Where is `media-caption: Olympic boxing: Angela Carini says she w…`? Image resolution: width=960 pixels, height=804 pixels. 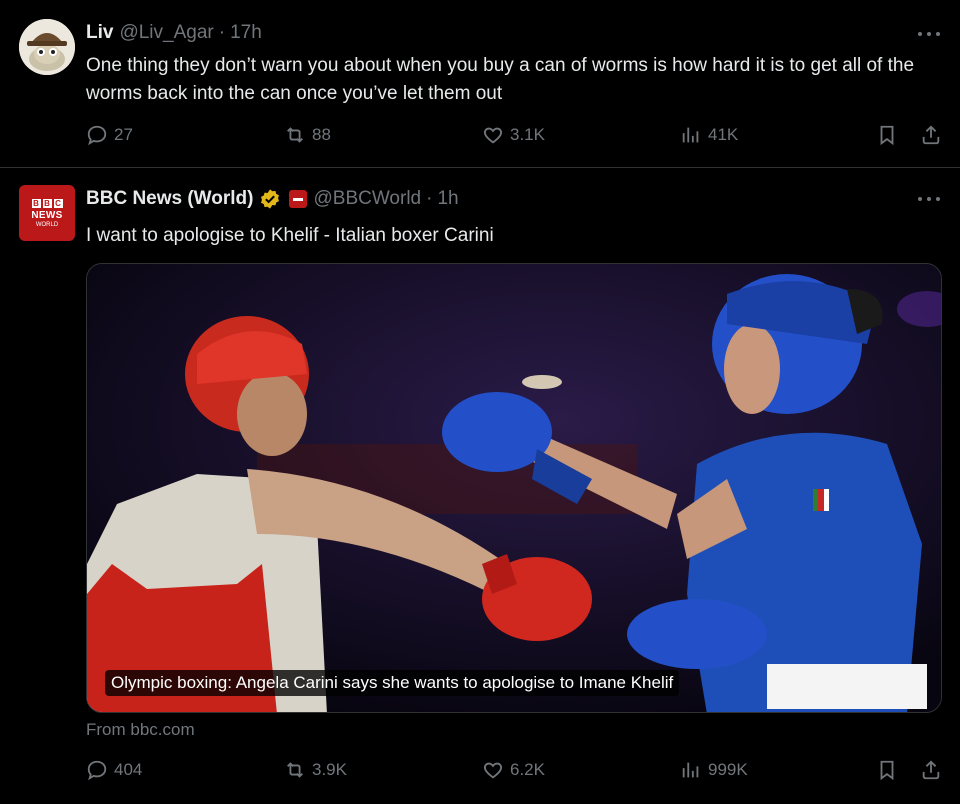
media-caption: Olympic boxing: Angela Carini says she w… is located at coordinates (392, 683).